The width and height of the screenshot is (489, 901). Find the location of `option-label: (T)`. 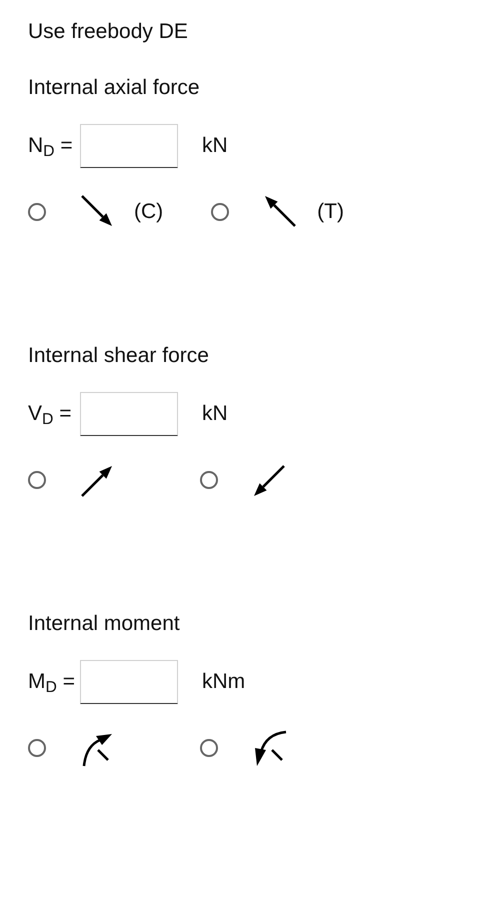

option-label: (T) is located at coordinates (330, 212).